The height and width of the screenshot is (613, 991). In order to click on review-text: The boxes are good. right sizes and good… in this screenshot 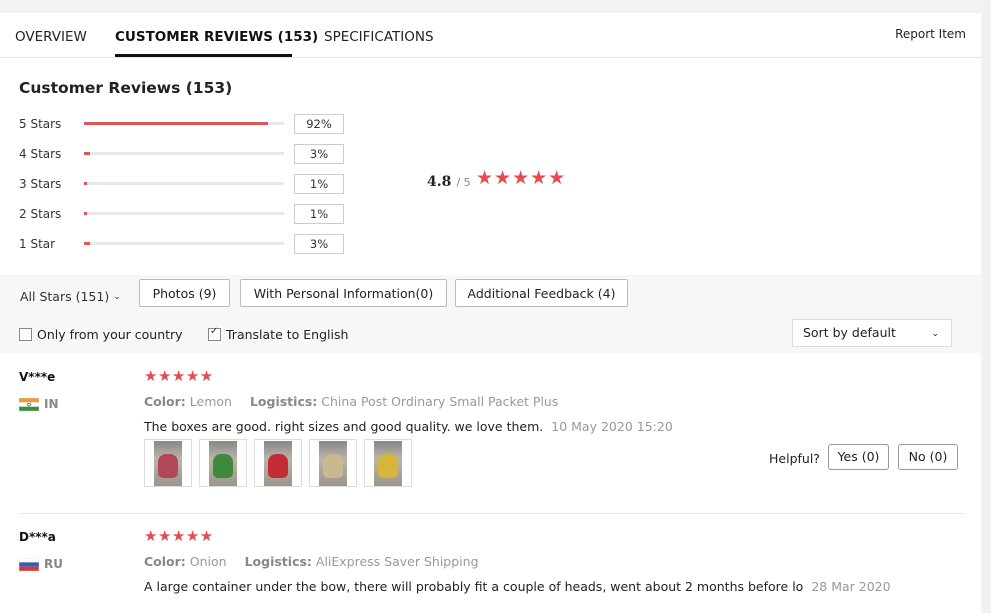, I will do `click(408, 426)`.